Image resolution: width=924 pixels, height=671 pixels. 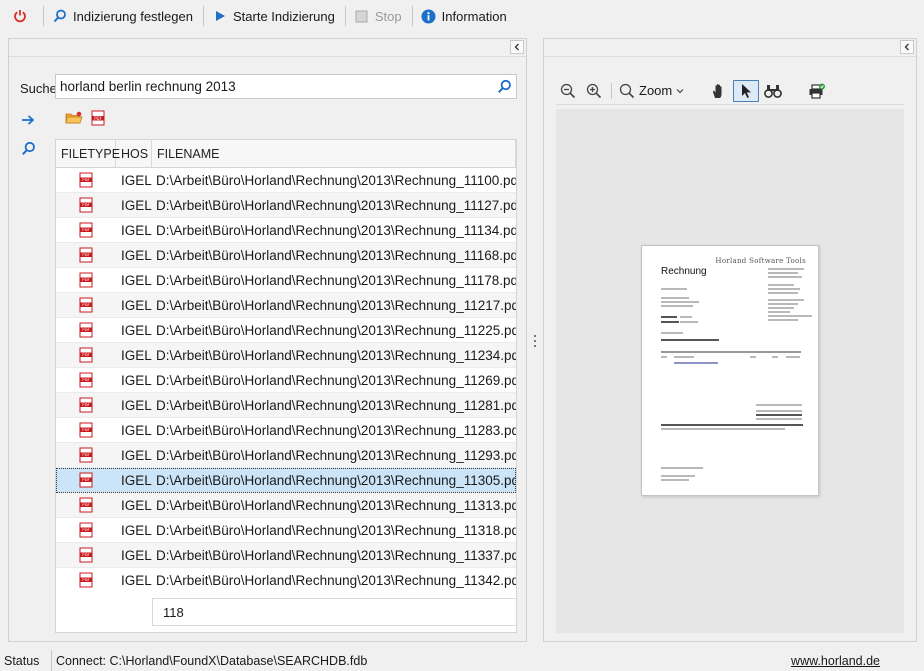 I want to click on chevron-left-icon, so click(x=906, y=47).